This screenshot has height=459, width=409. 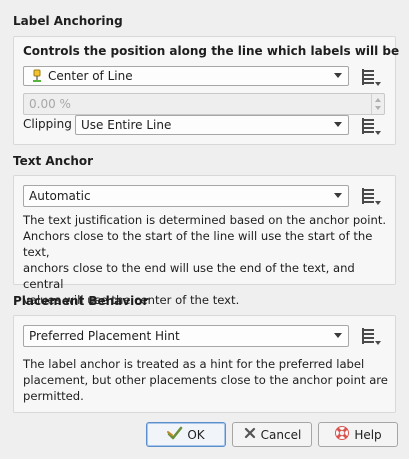 I want to click on text-anchor-combo: Automatic, so click(x=186, y=196).